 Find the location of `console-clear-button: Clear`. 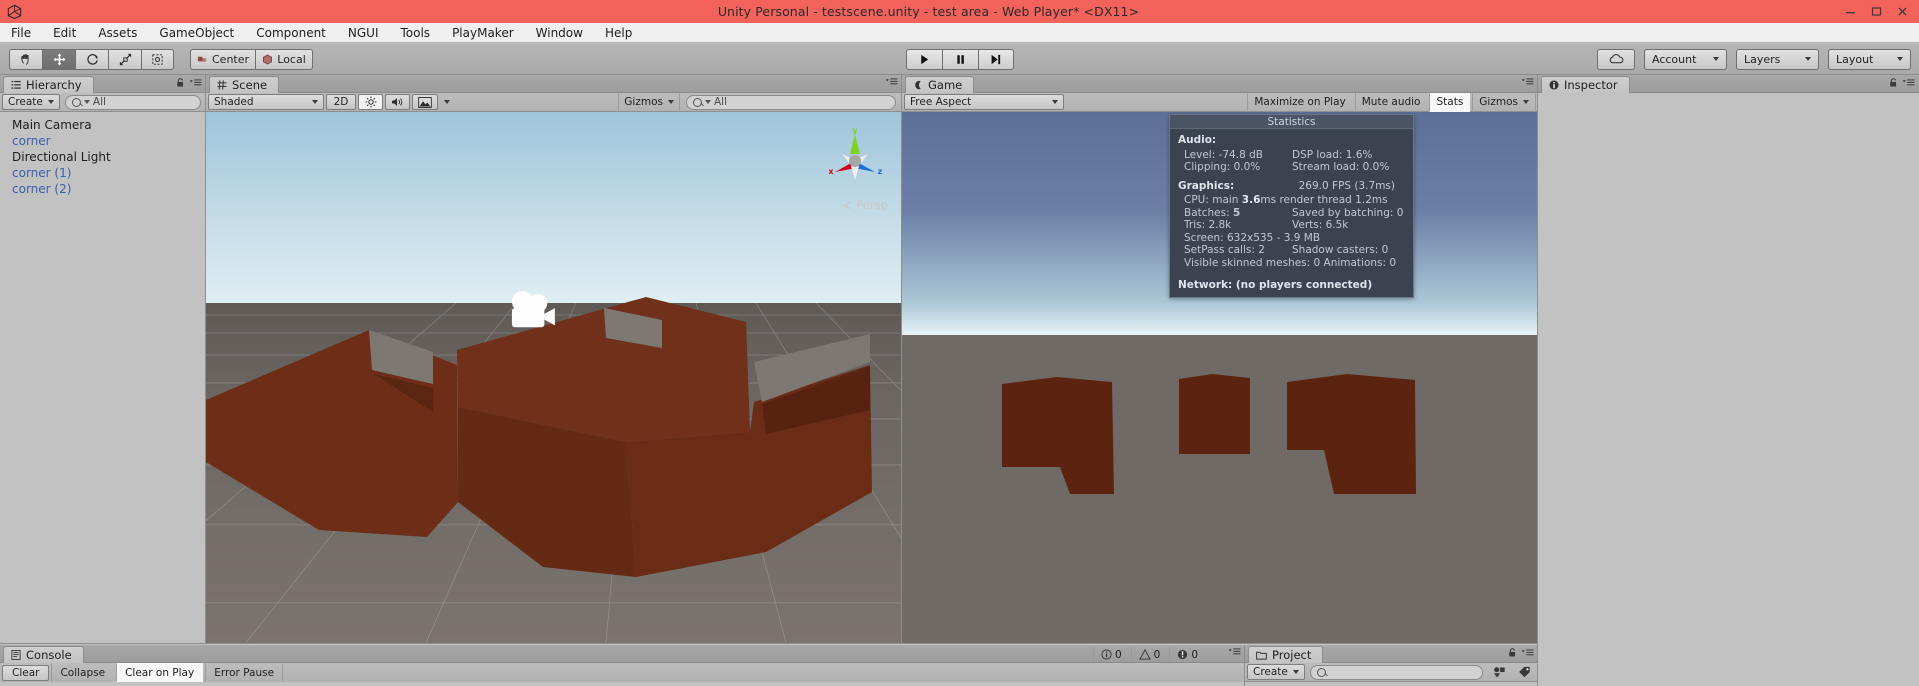

console-clear-button: Clear is located at coordinates (26, 672).